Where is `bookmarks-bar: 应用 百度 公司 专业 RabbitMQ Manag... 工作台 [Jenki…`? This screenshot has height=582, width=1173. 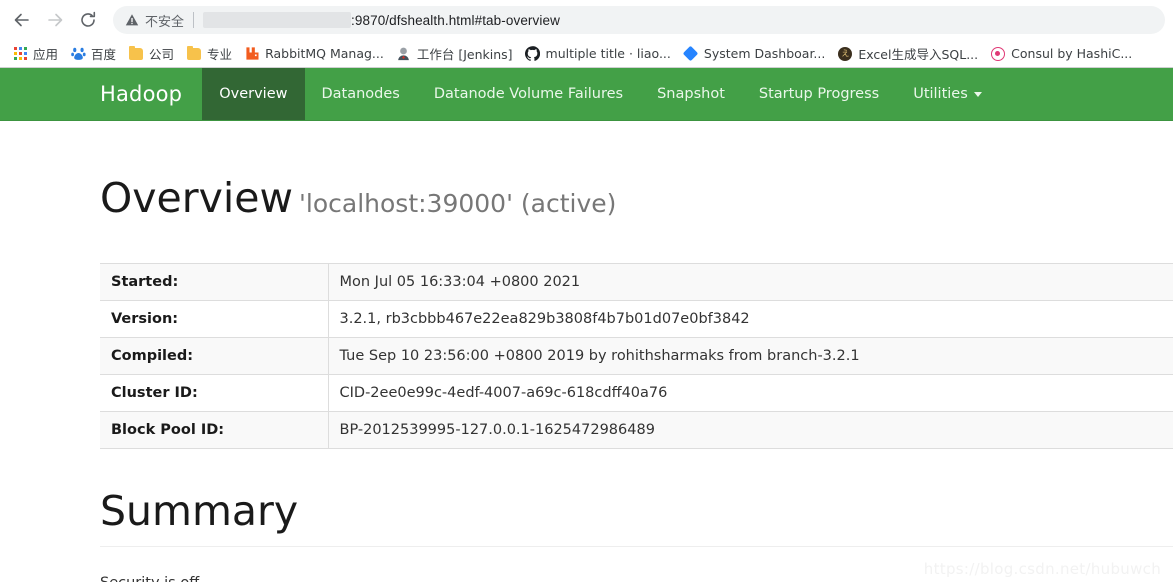
bookmarks-bar: 应用 百度 公司 专业 RabbitMQ Manag... 工作台 [Jenki… is located at coordinates (586, 53).